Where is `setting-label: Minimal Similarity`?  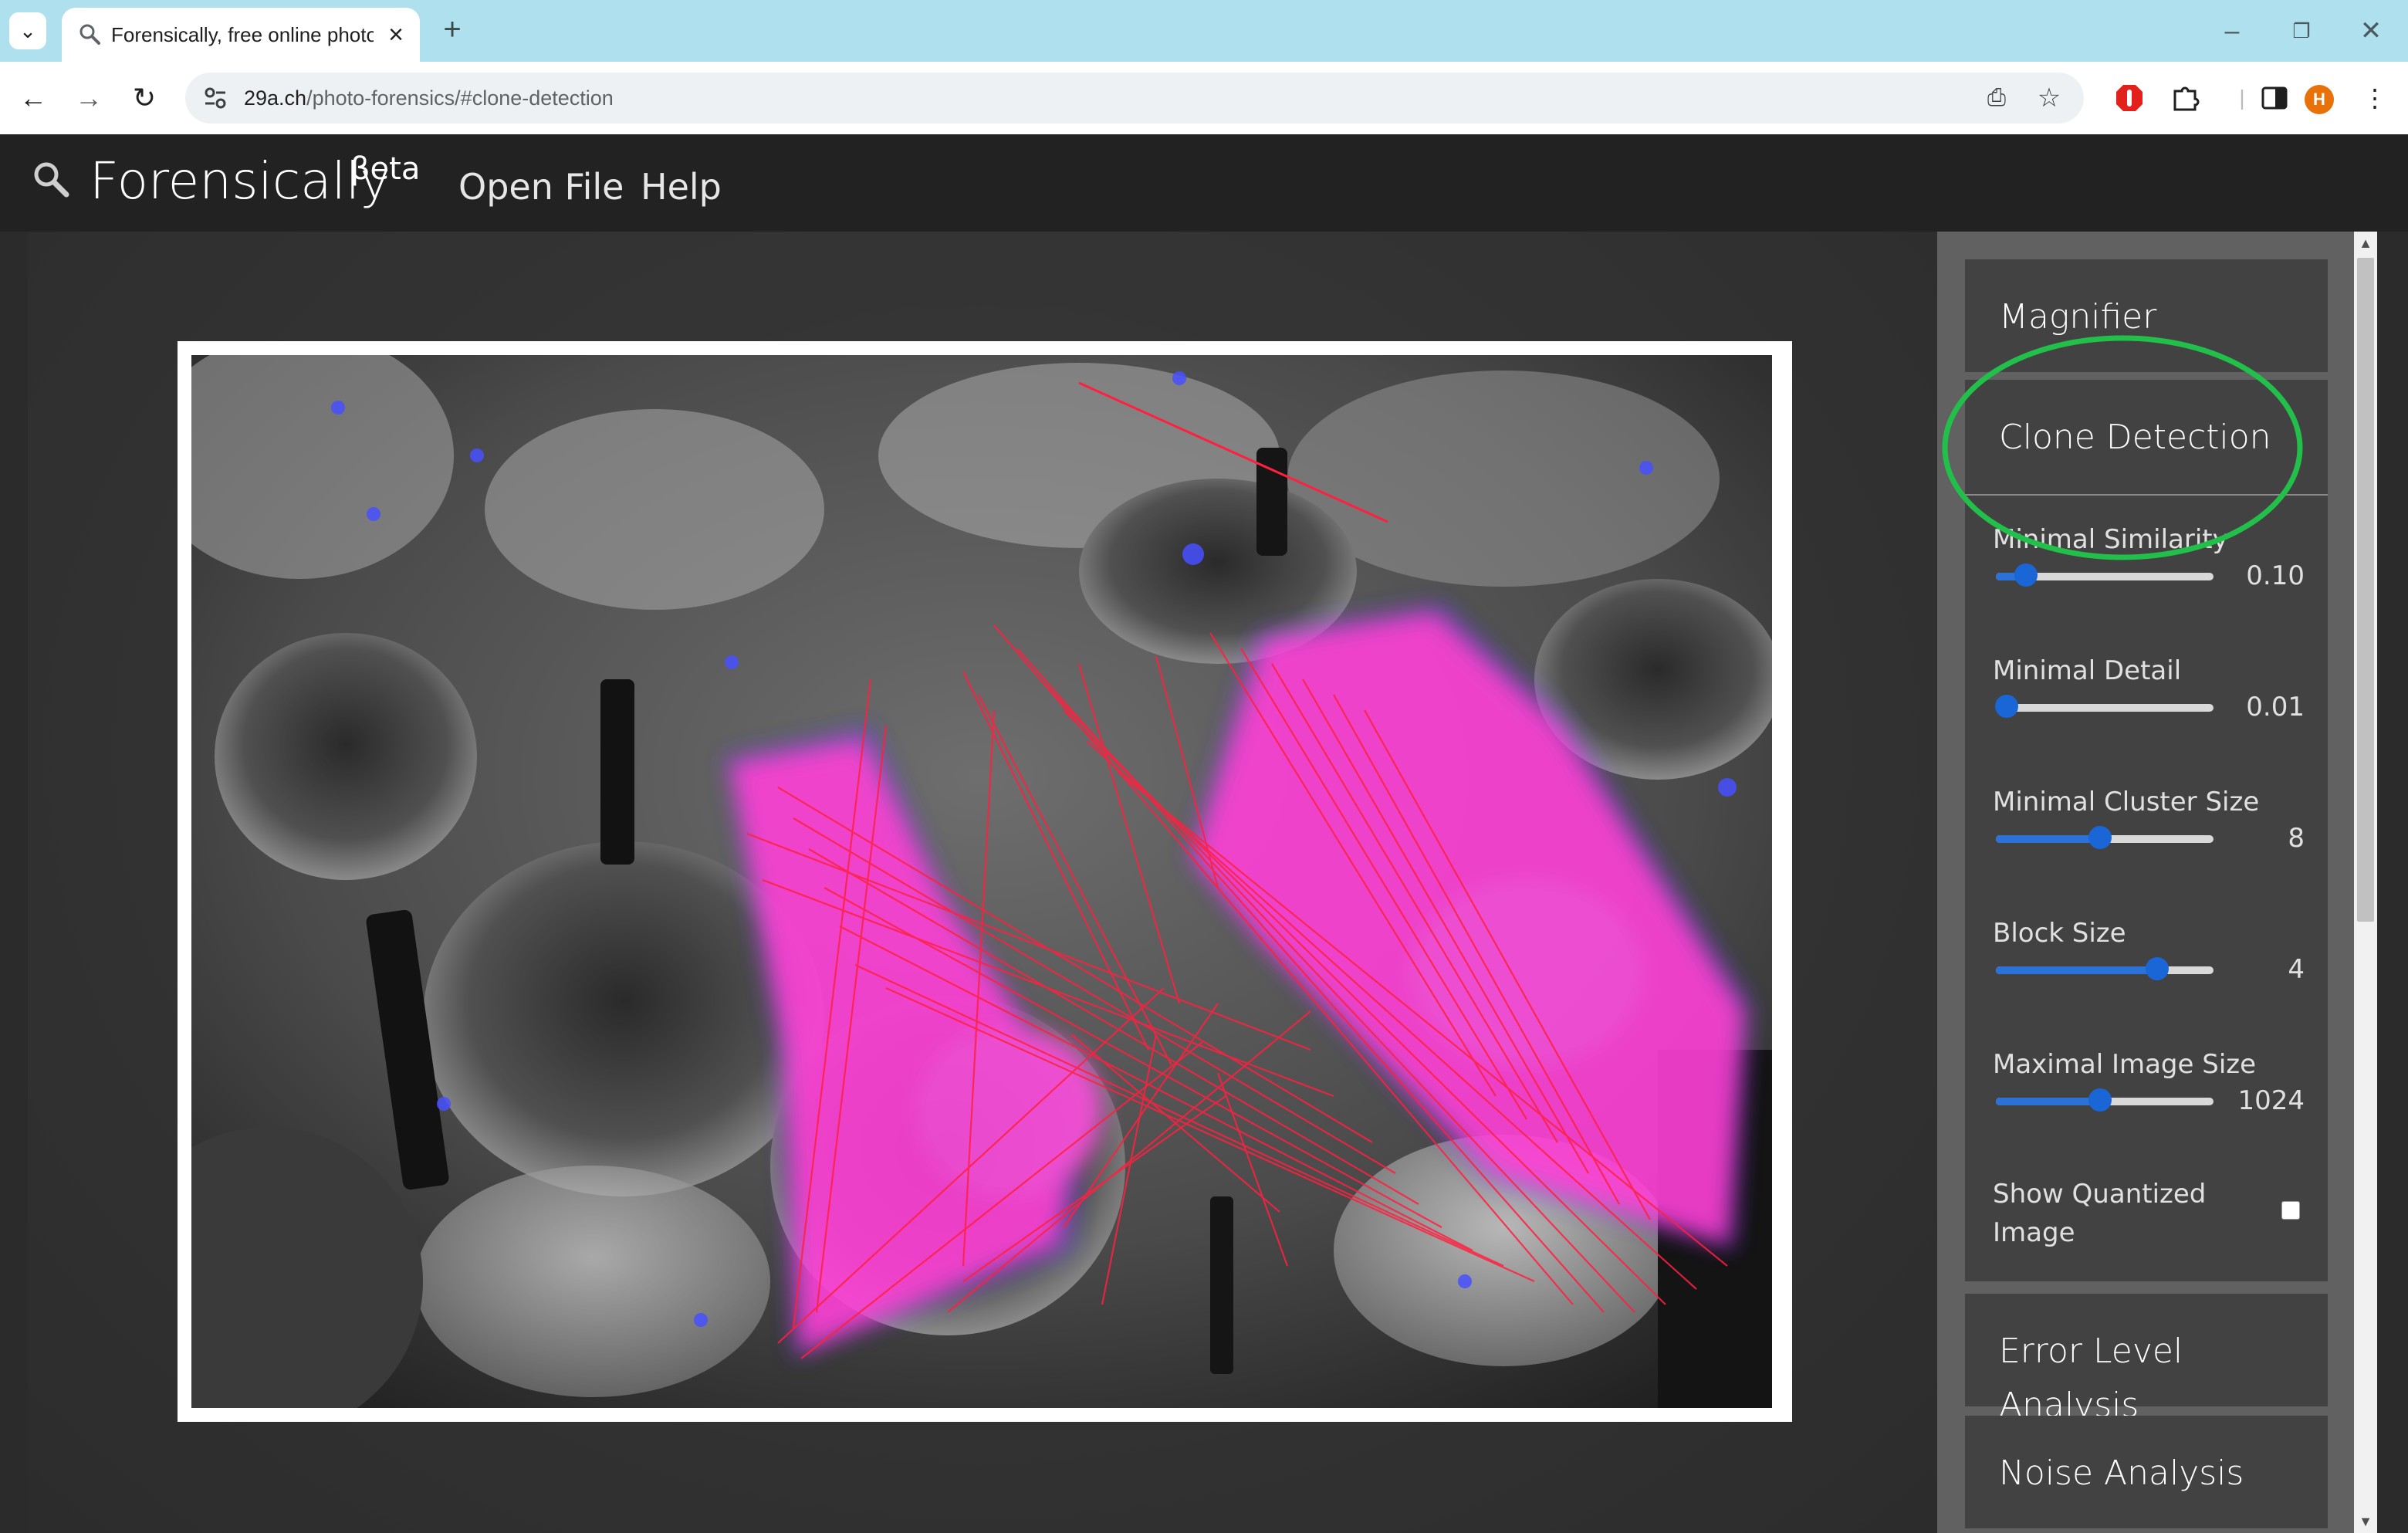
setting-label: Minimal Similarity is located at coordinates (2110, 539).